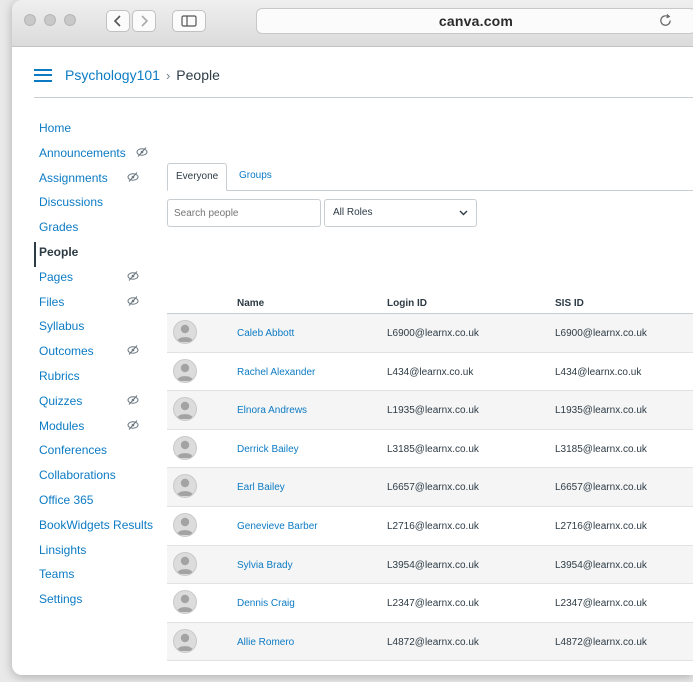 Image resolution: width=693 pixels, height=682 pixels. I want to click on sidebar-item-modules: Modules, so click(109, 428).